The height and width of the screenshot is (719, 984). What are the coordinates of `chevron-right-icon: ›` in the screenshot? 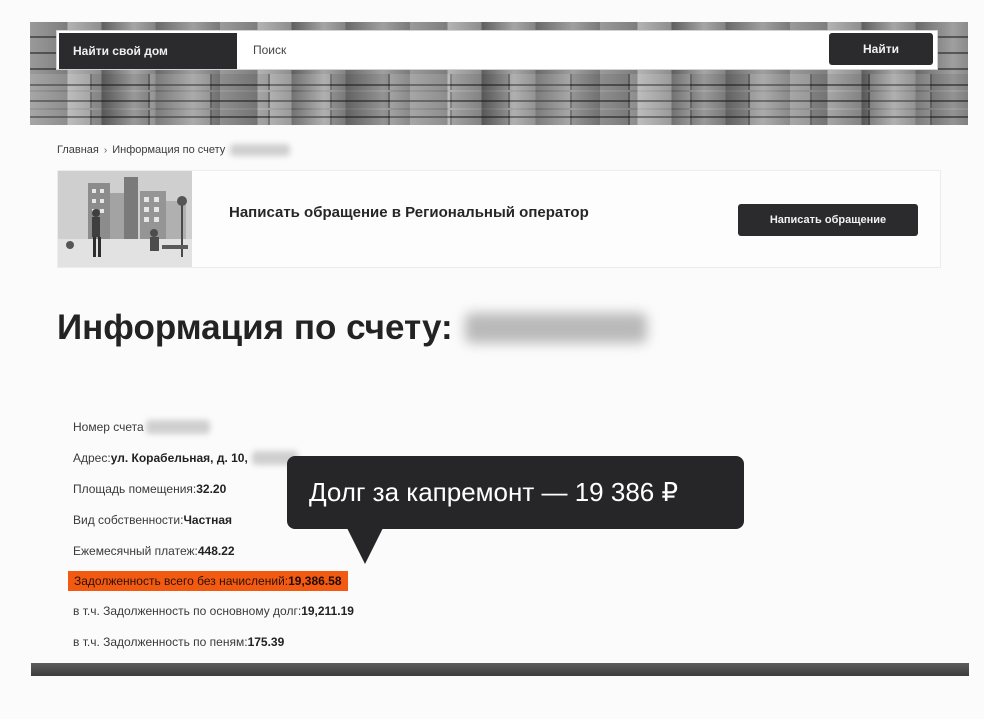 It's located at (105, 150).